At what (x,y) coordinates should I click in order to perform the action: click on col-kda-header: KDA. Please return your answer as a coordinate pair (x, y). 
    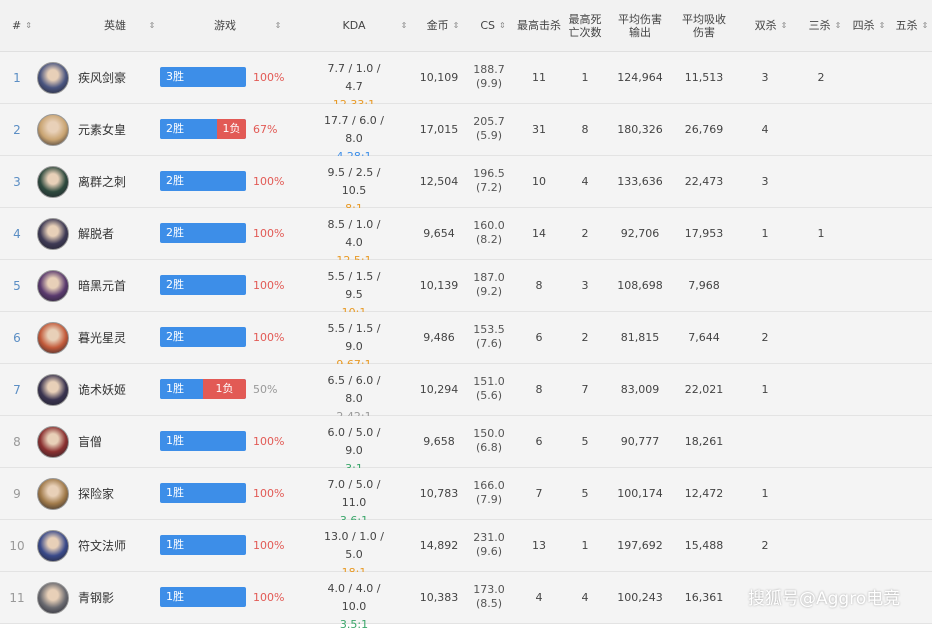
    Looking at the image, I should click on (354, 25).